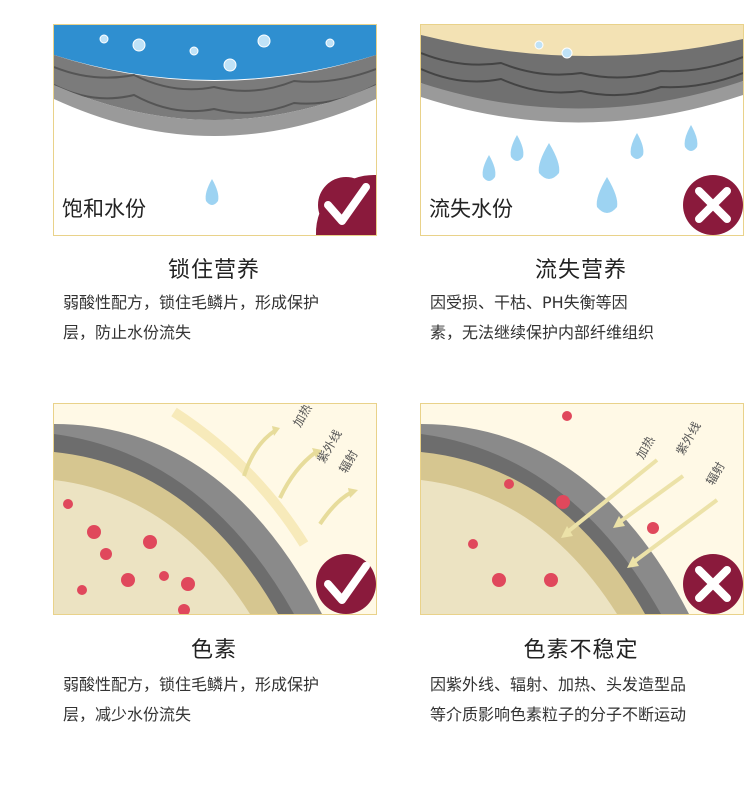 The image size is (750, 796). I want to click on hair-diagram-pigment-unstable: 加热 紫外线 辐射, so click(582, 509).